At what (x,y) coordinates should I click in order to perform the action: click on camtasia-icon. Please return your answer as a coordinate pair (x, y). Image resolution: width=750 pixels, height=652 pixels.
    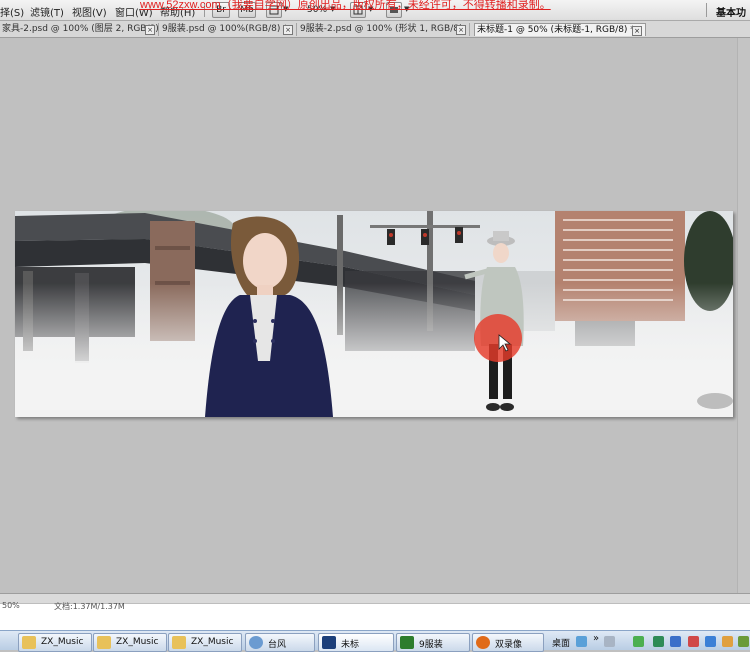
    Looking at the image, I should click on (407, 642).